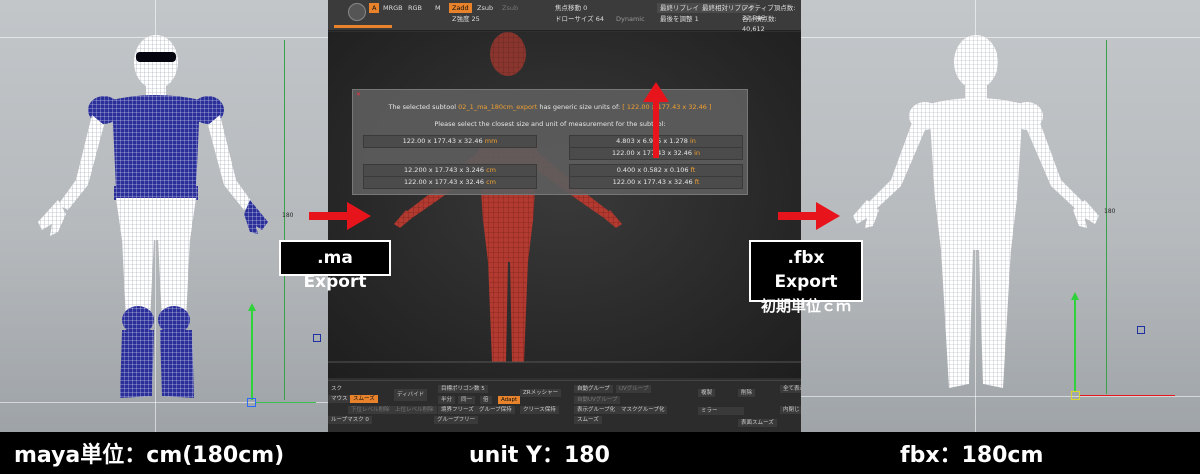  Describe the element at coordinates (805, 306) in the screenshot. I see `fbx-initial-unit: 初期単位ｃｍ` at that location.